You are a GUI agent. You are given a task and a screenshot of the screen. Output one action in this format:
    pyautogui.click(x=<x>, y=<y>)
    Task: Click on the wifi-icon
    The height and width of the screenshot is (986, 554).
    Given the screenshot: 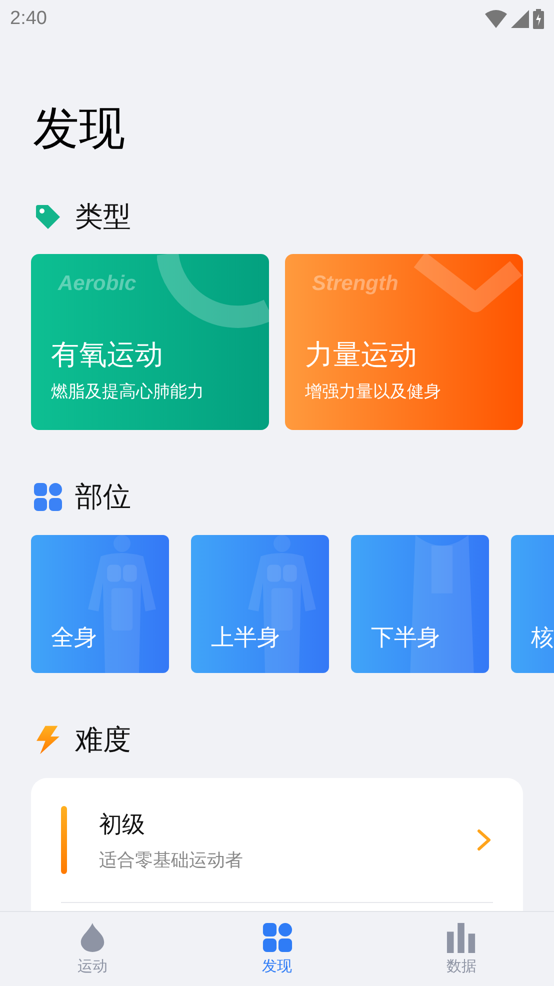 What is the action you would take?
    pyautogui.click(x=496, y=19)
    